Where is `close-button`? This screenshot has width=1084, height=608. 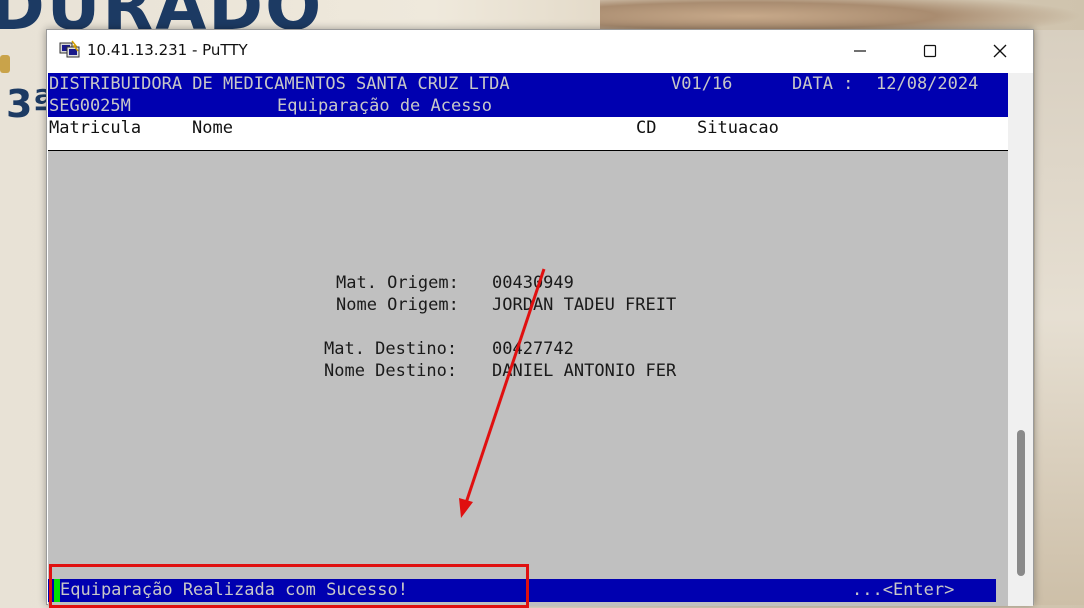
close-button is located at coordinates (1000, 51).